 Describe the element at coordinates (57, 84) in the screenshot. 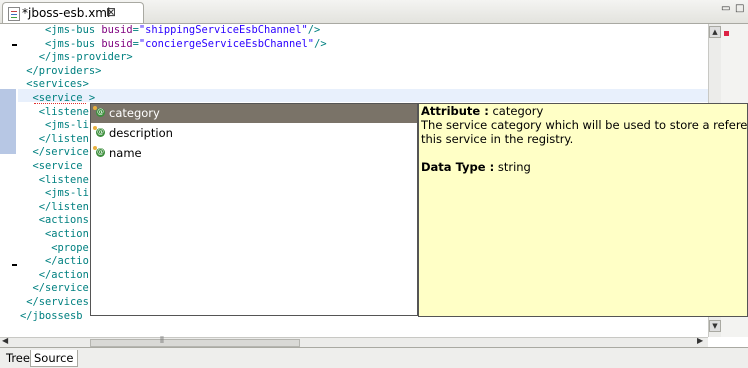

I see `code-line: <services>` at that location.